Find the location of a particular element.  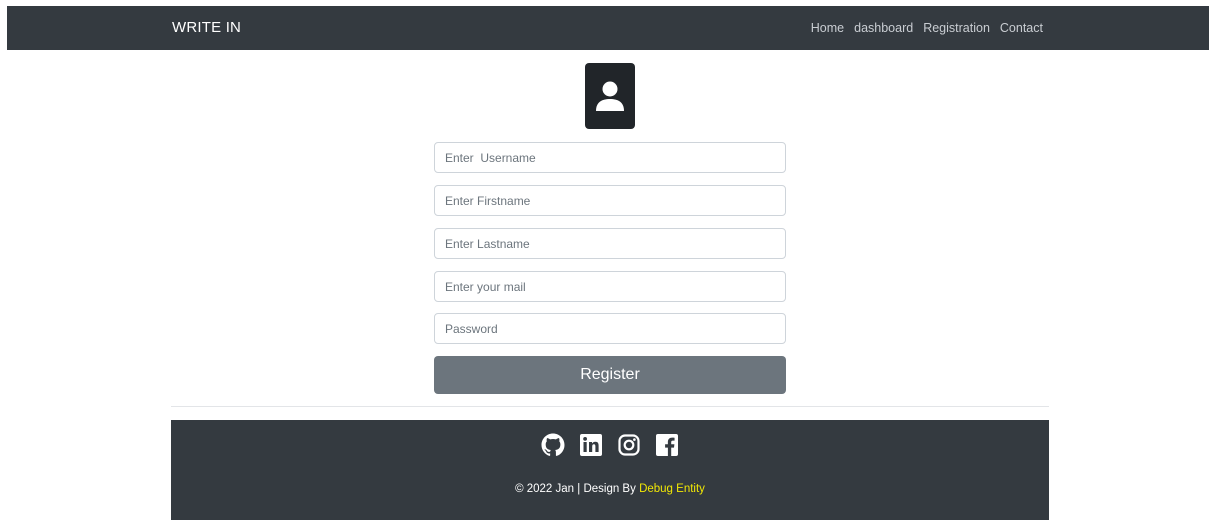

username-input is located at coordinates (610, 157).